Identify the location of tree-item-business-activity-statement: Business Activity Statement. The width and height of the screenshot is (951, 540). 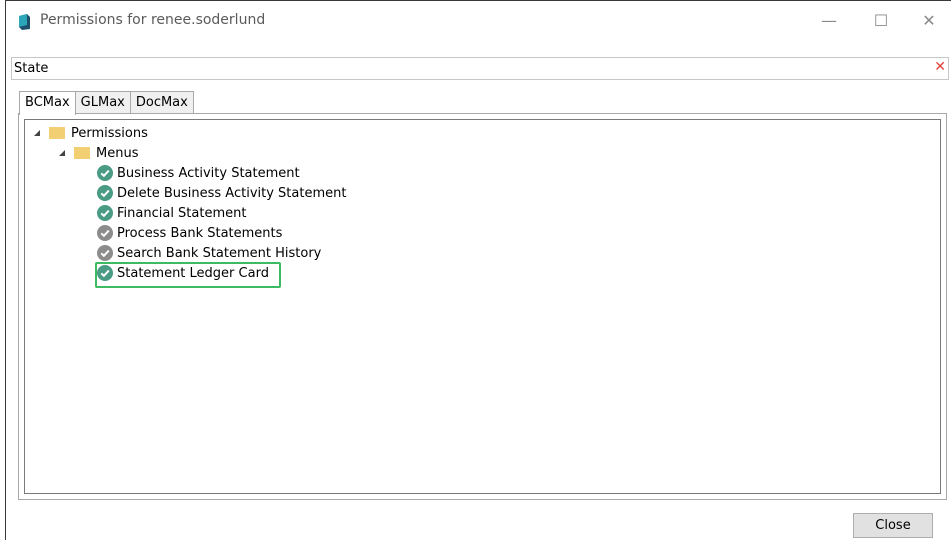
(198, 173).